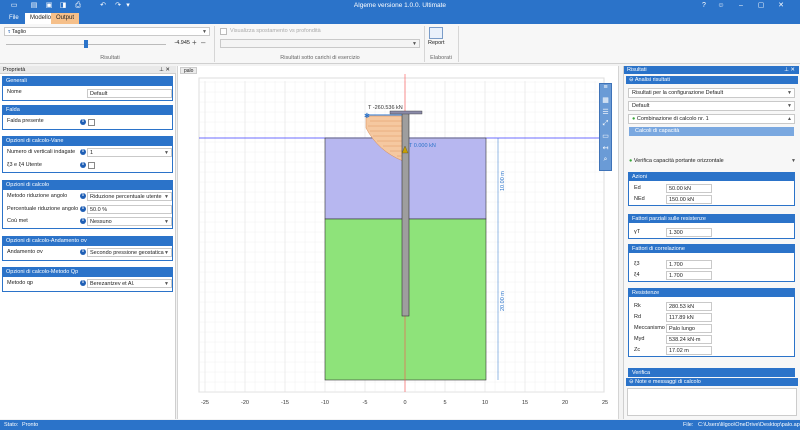  I want to click on section-title: Opzioni di calcolo-Metodo Qp, so click(87, 272).